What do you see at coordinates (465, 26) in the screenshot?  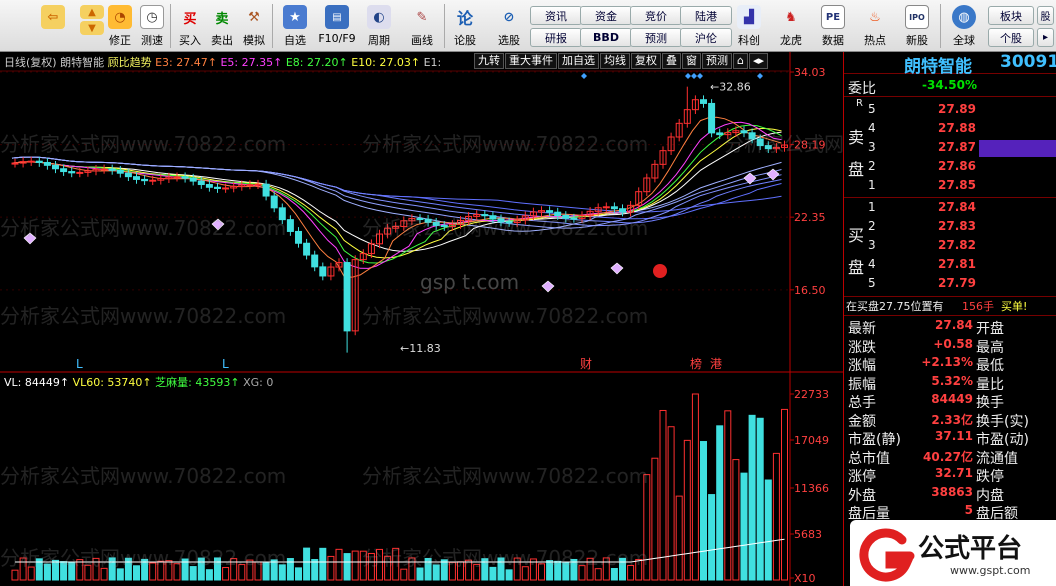 I see `discuss-button: 论论股` at bounding box center [465, 26].